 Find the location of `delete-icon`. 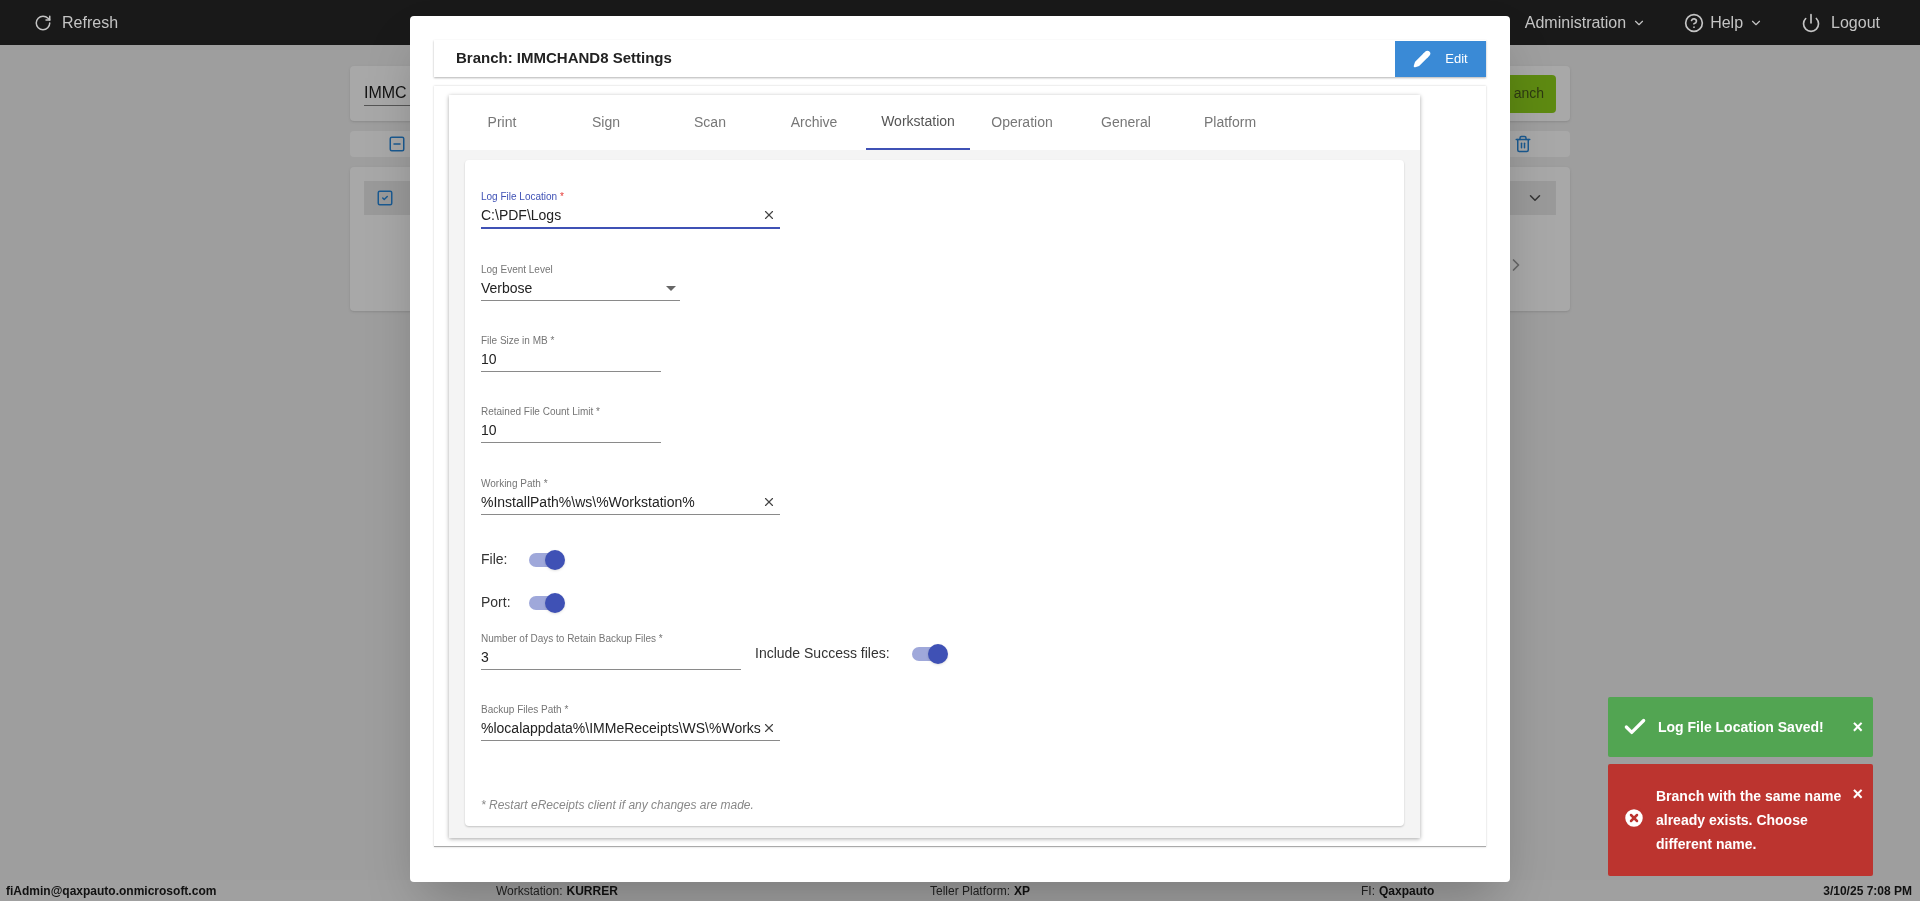

delete-icon is located at coordinates (1523, 144).